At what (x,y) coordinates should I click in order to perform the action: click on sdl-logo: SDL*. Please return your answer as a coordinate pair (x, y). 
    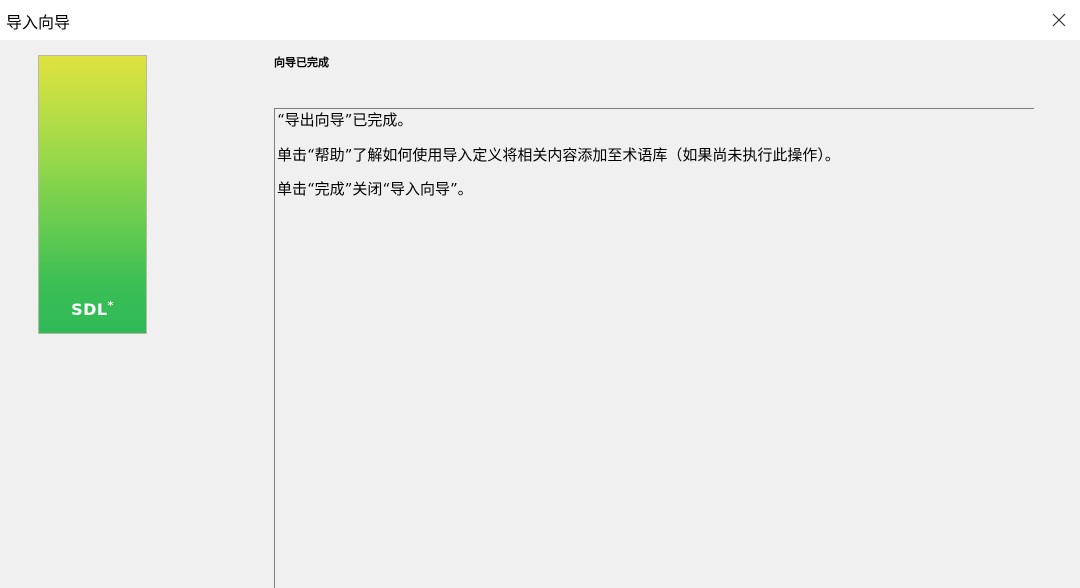
    Looking at the image, I should click on (92, 309).